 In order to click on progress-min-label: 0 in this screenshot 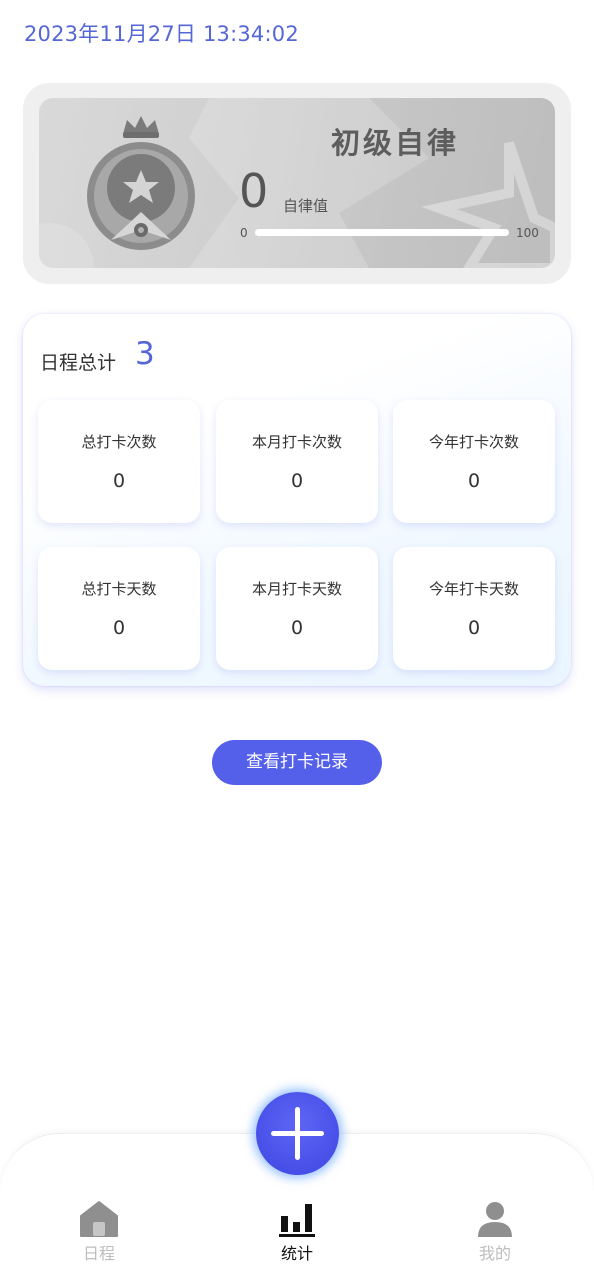, I will do `click(244, 233)`.